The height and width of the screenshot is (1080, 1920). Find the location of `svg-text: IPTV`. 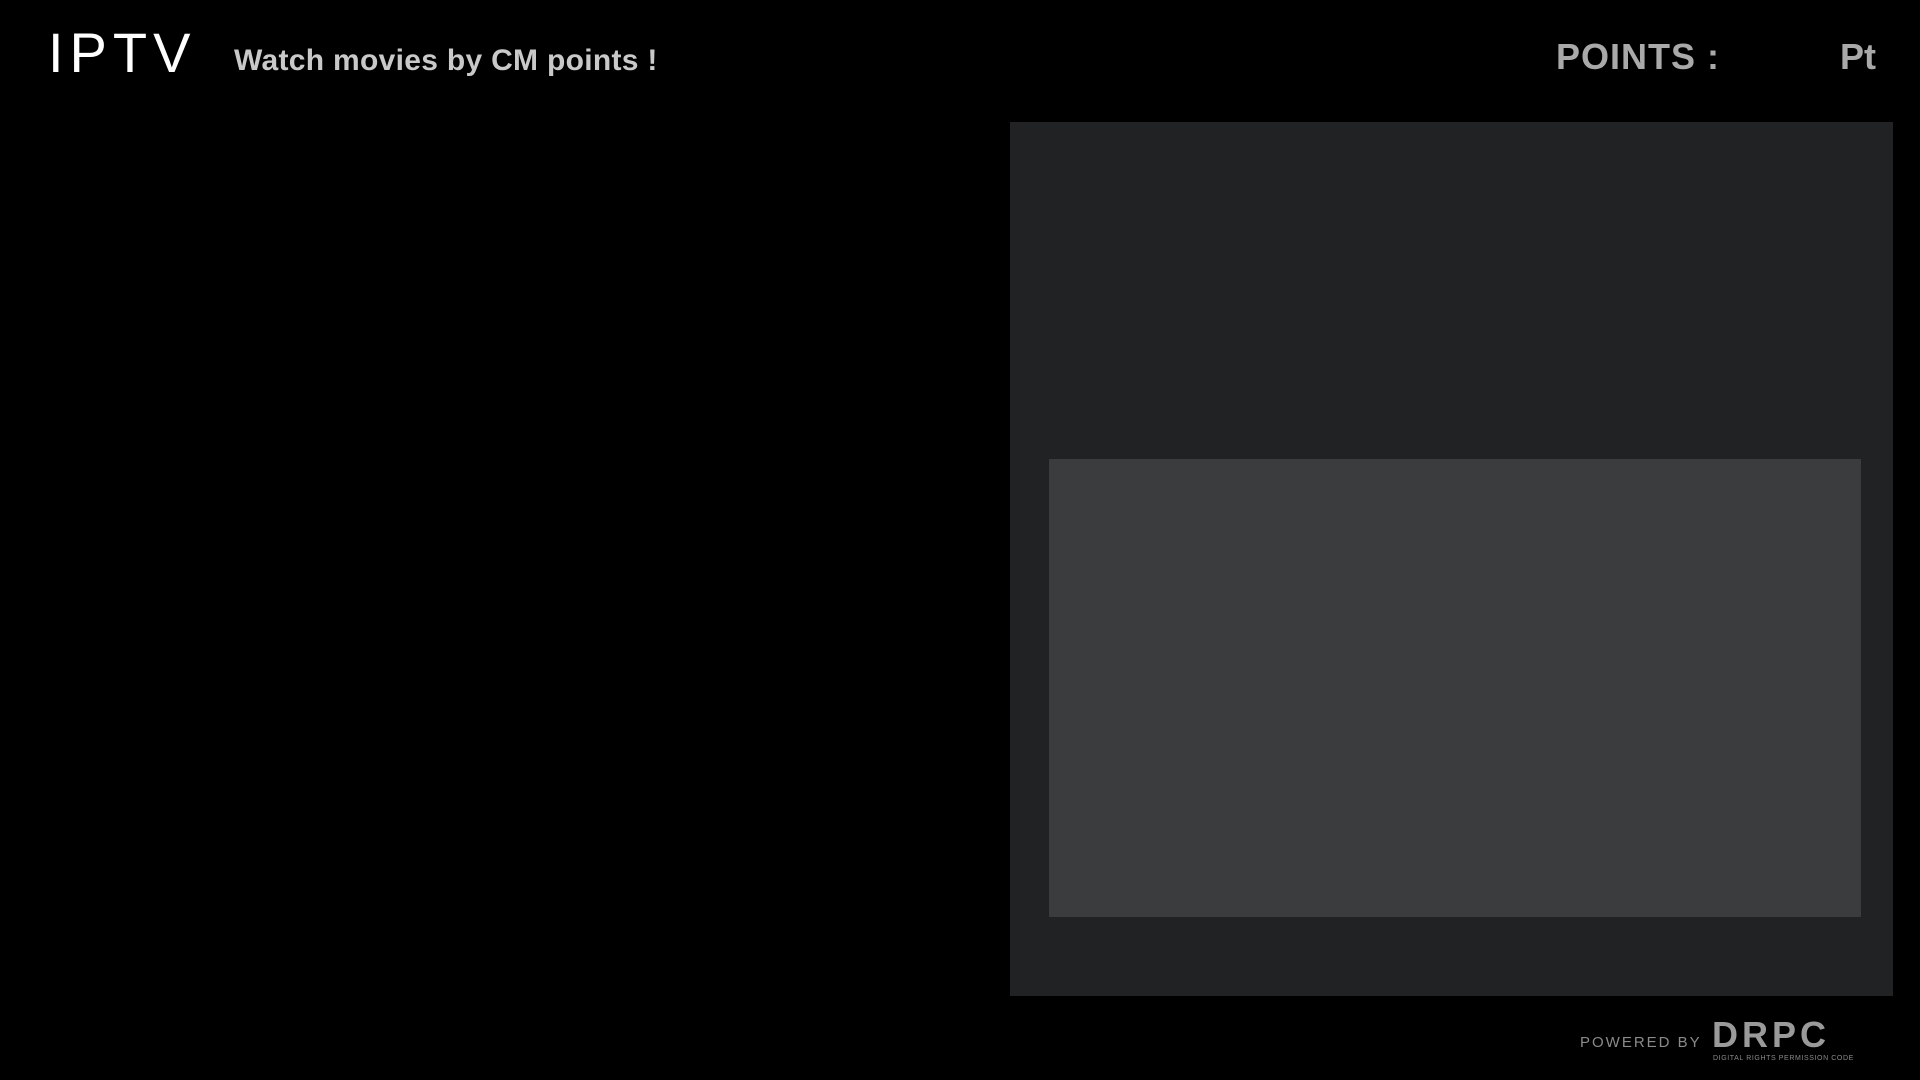

svg-text: IPTV is located at coordinates (122, 53).